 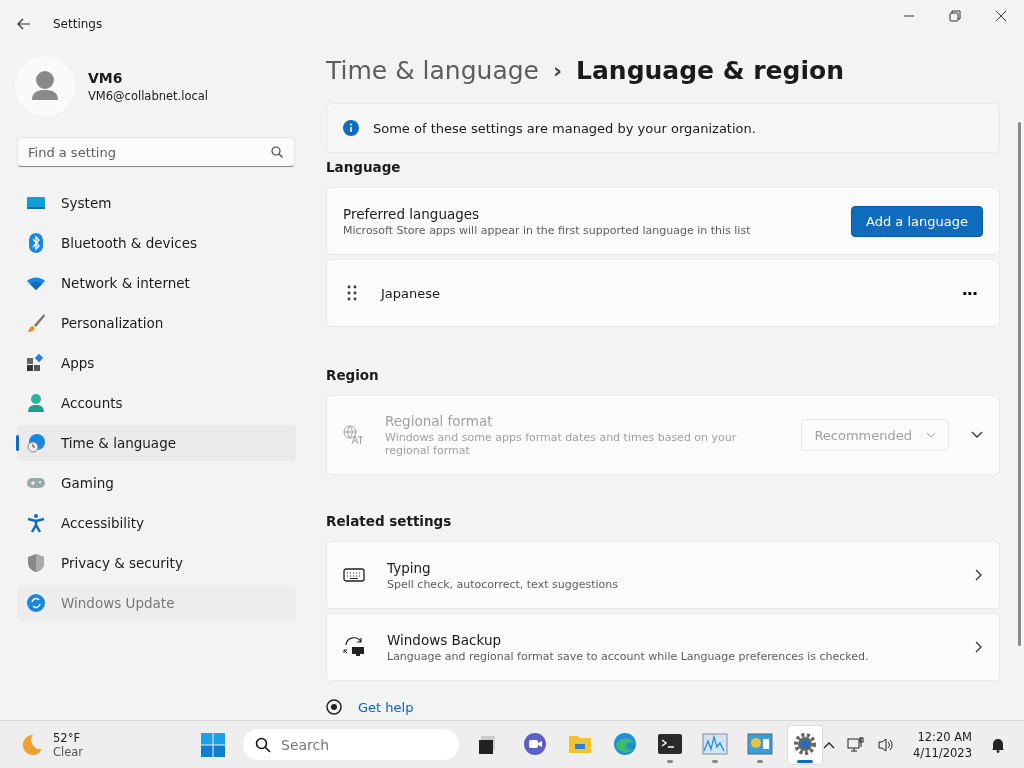 I want to click on nav-item: Personalization, so click(x=156, y=323).